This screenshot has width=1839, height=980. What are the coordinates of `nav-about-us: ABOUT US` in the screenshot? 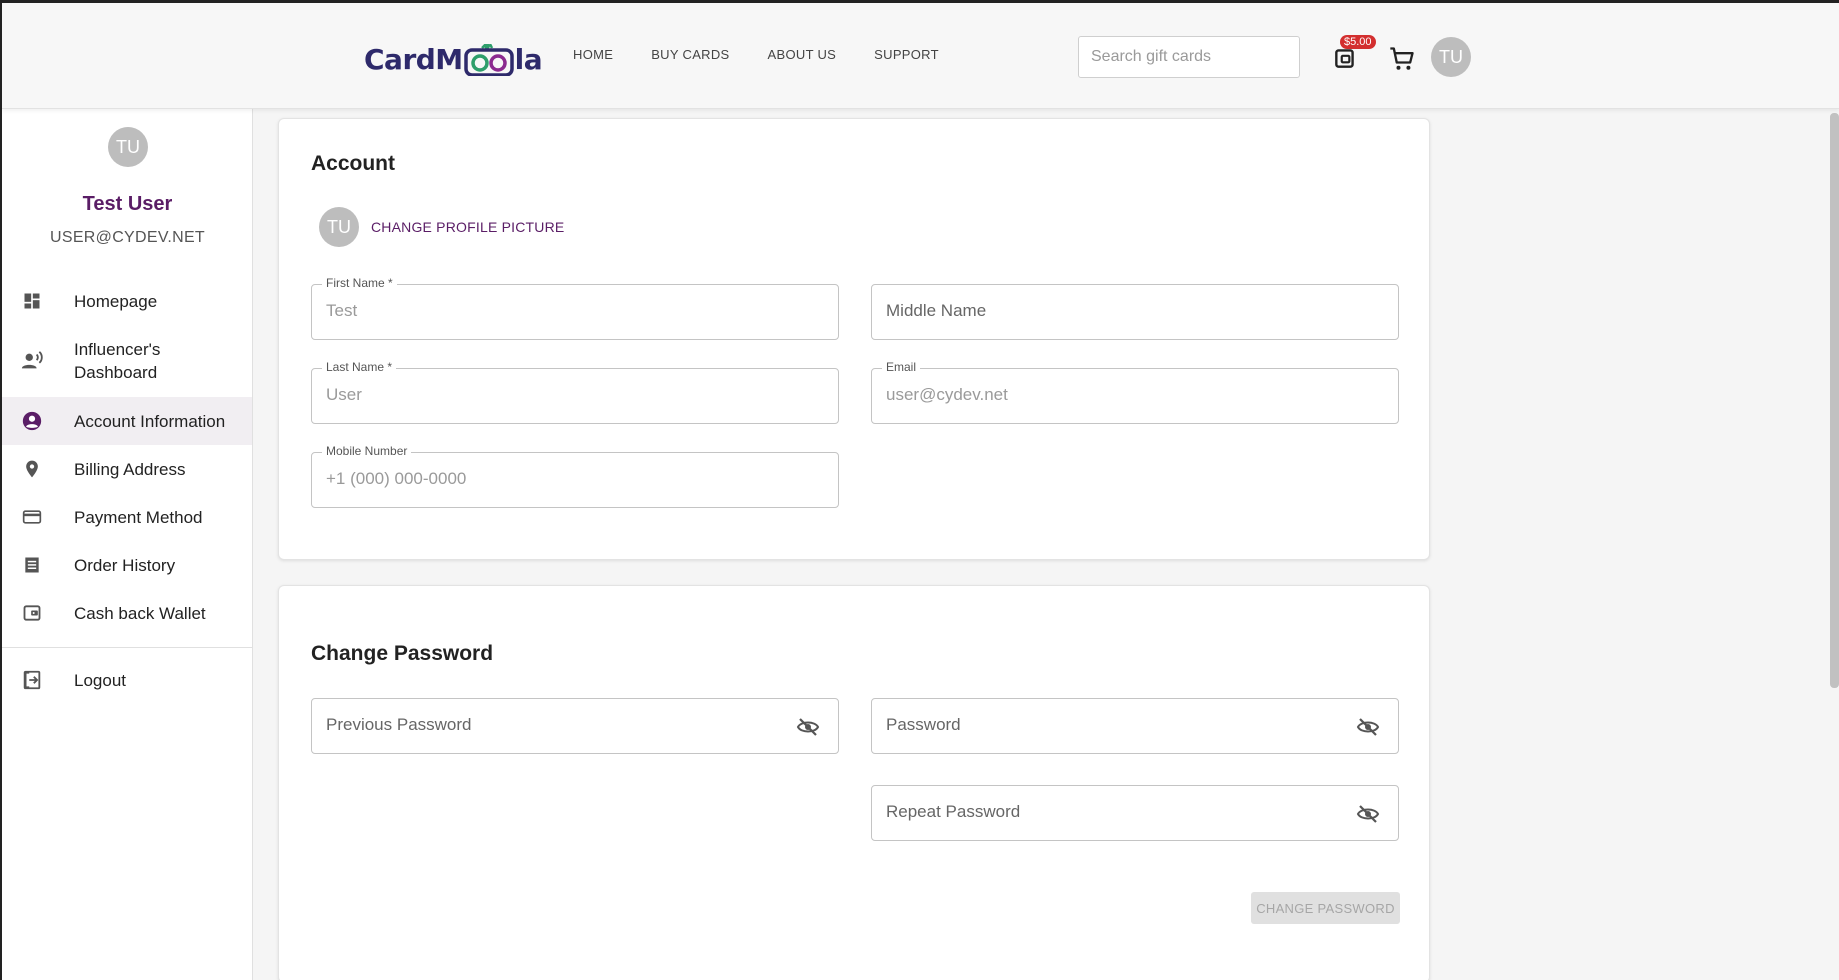 It's located at (802, 54).